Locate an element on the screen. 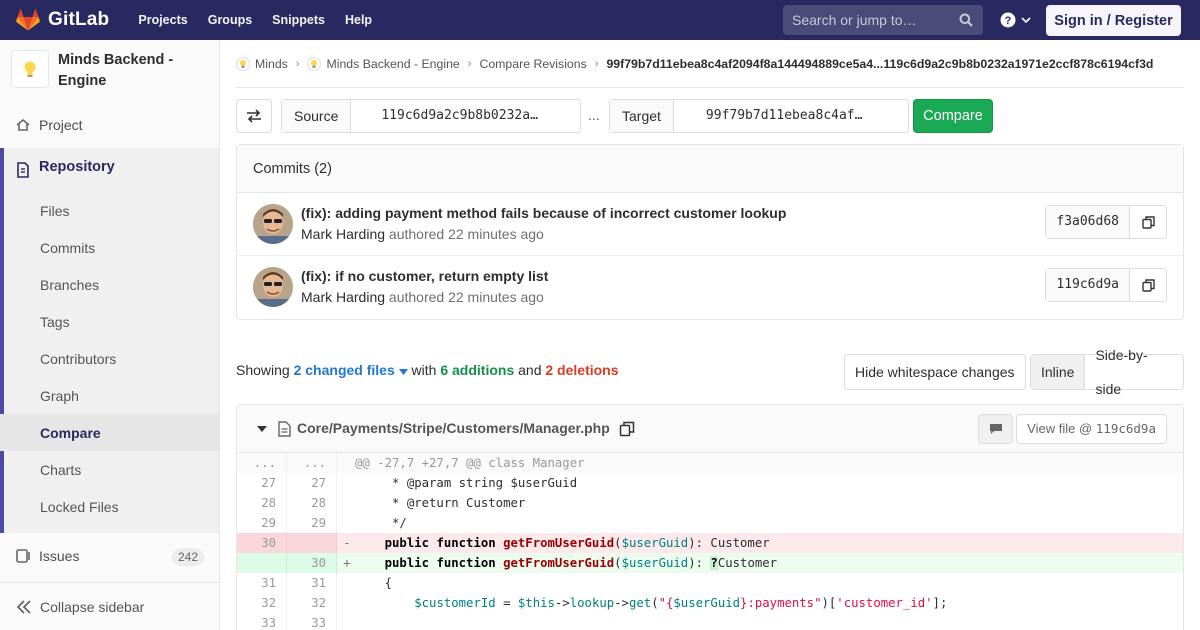  deletions-count: 2 deletions is located at coordinates (582, 370).